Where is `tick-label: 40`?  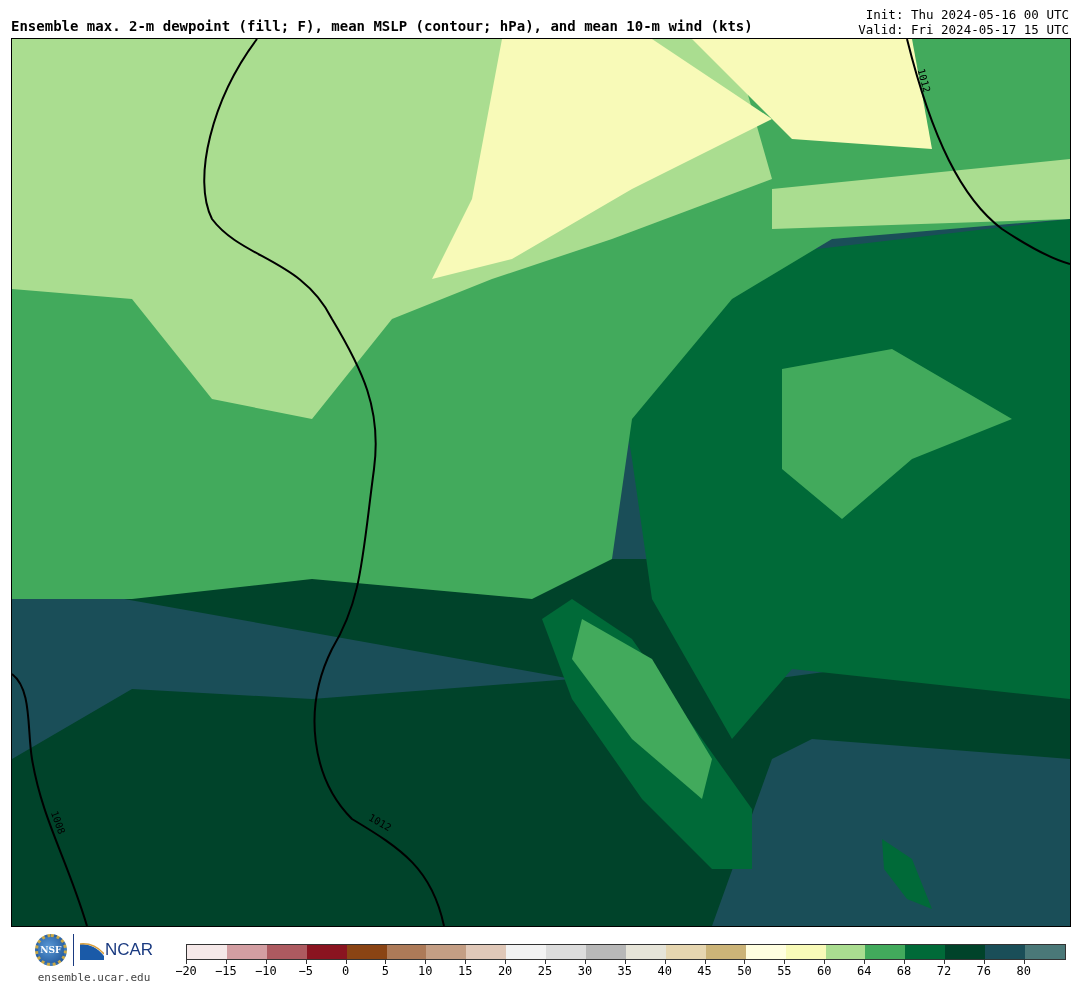 tick-label: 40 is located at coordinates (664, 971).